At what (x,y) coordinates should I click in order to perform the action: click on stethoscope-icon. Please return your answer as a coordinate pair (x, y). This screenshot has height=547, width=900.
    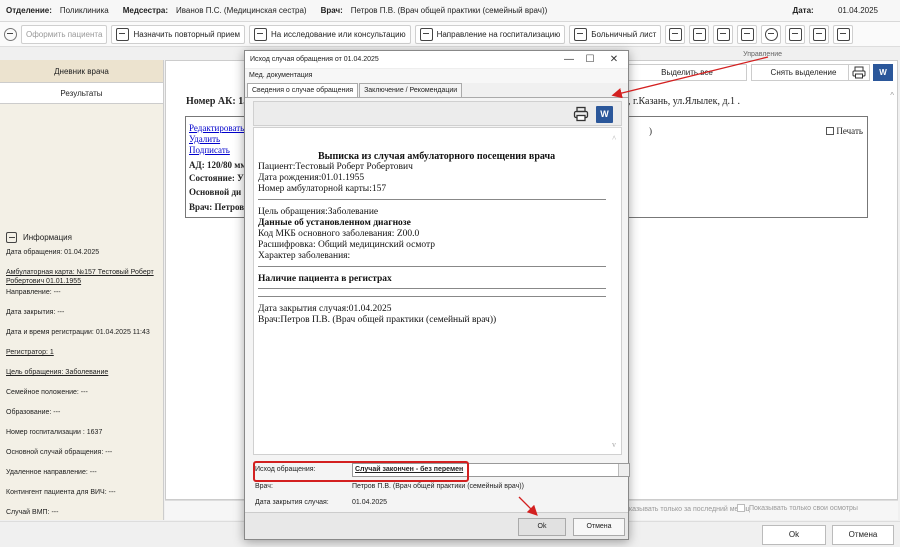
    Looking at the image, I should click on (771, 34).